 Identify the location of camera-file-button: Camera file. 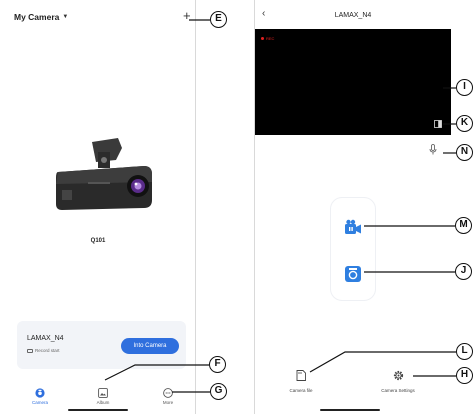
(301, 380).